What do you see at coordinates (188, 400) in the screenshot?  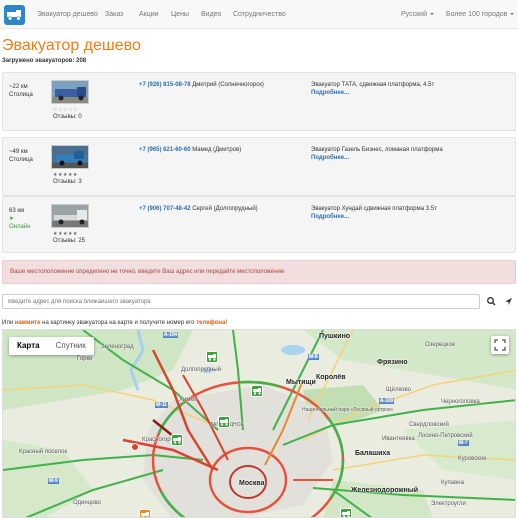 I see `map-label: Химки` at bounding box center [188, 400].